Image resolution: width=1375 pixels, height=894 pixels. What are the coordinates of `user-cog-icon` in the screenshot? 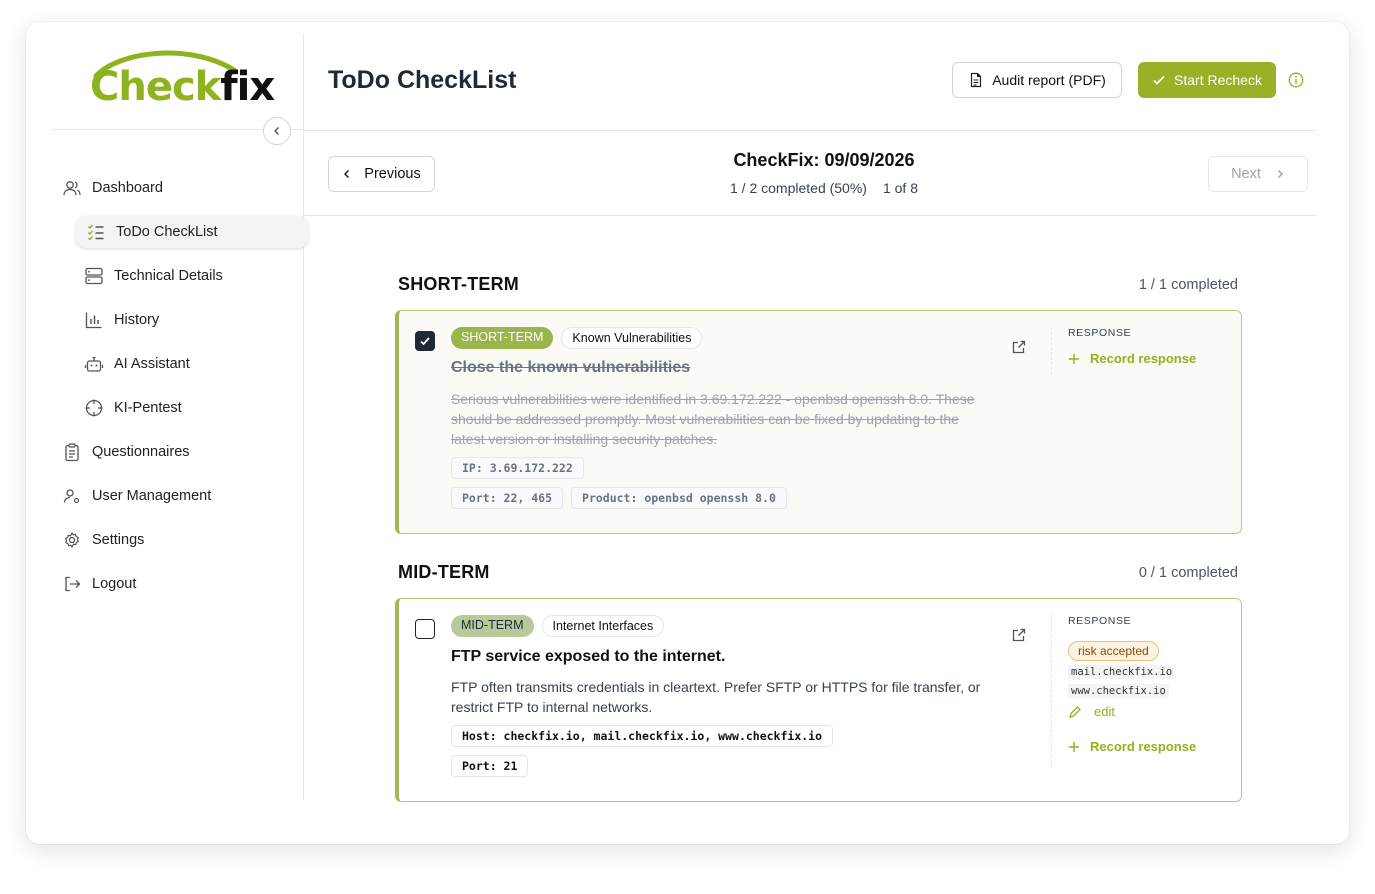 It's located at (72, 496).